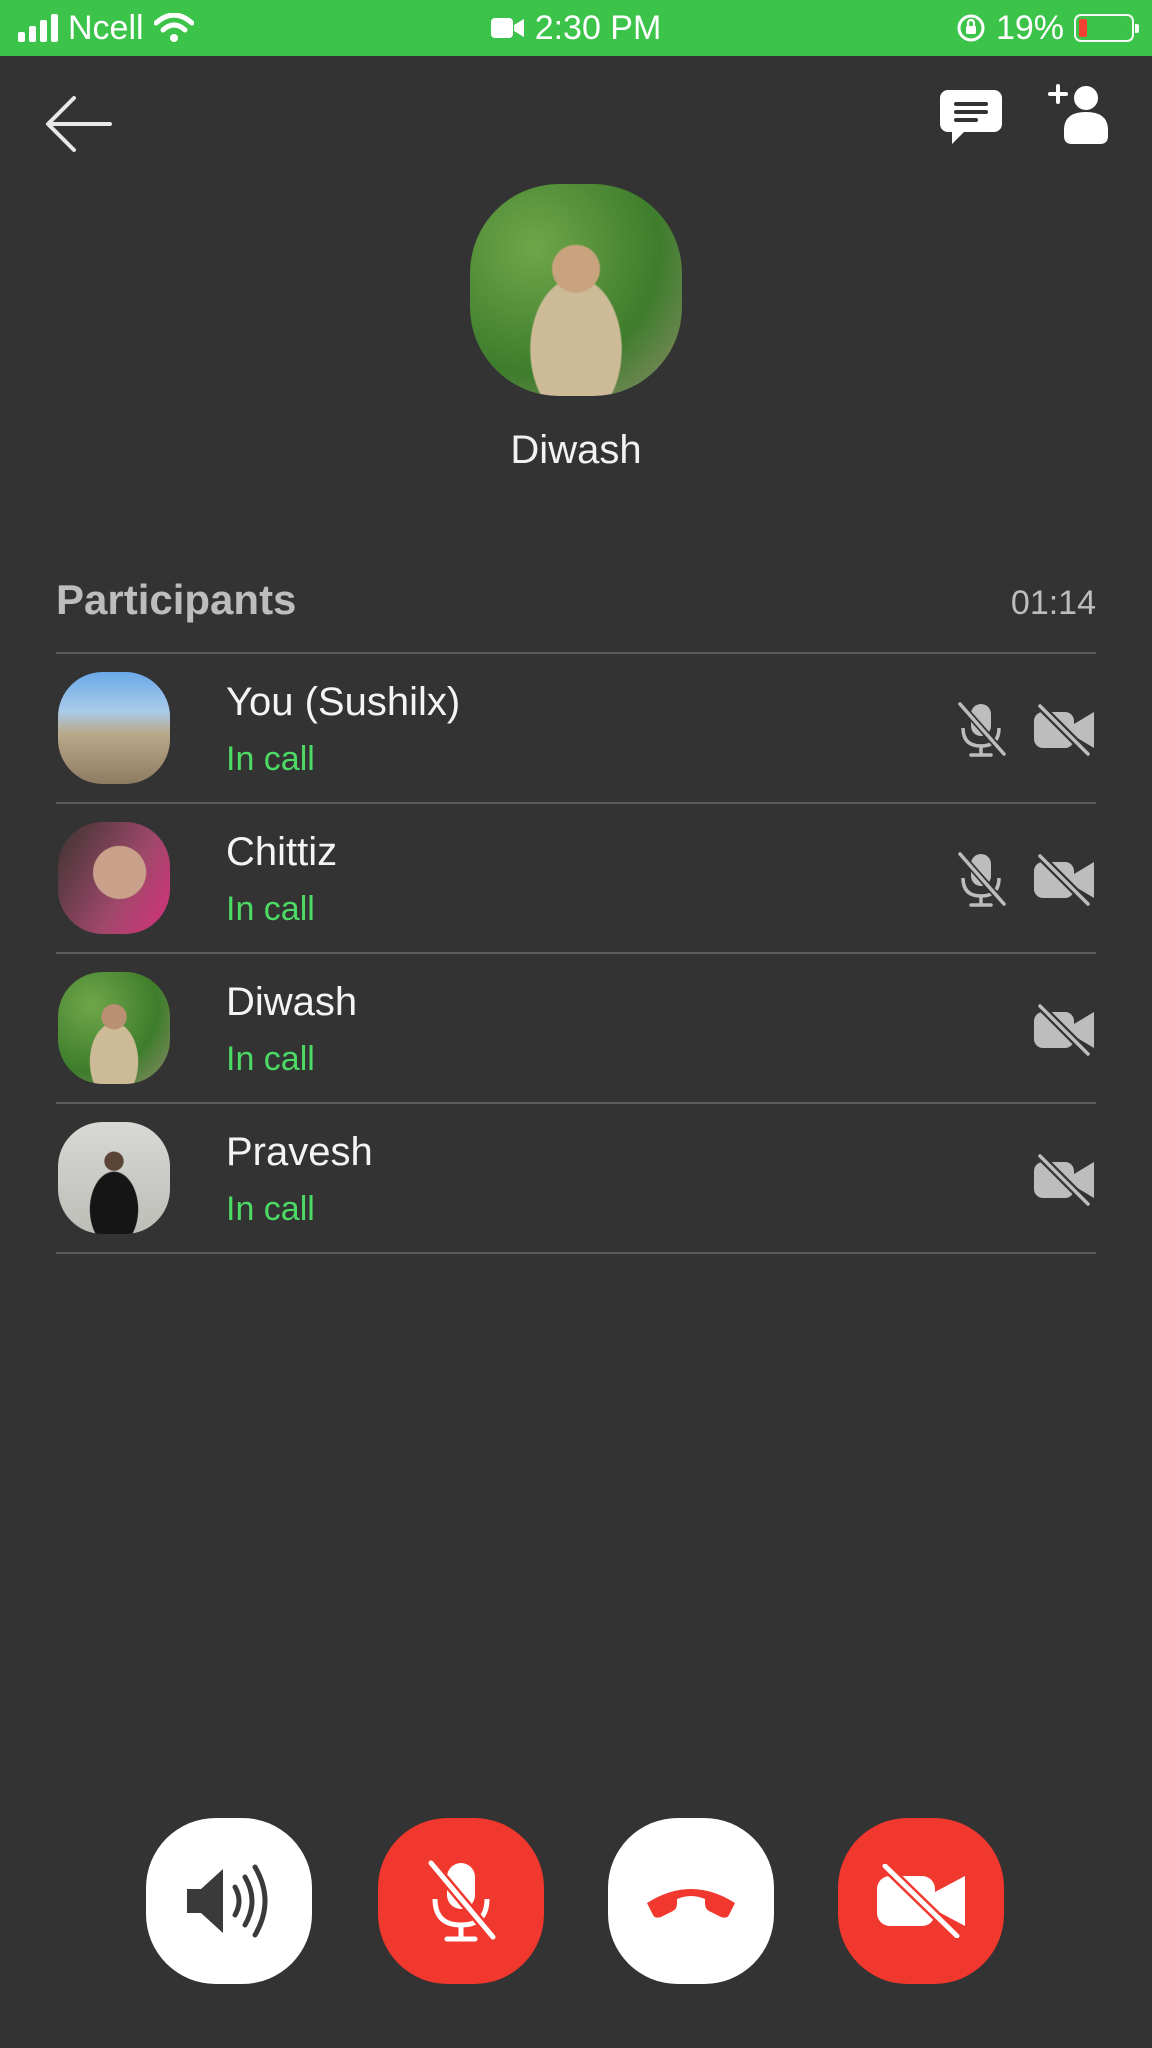 Image resolution: width=1152 pixels, height=2048 pixels. I want to click on participant-name: You (Sushilx), so click(343, 702).